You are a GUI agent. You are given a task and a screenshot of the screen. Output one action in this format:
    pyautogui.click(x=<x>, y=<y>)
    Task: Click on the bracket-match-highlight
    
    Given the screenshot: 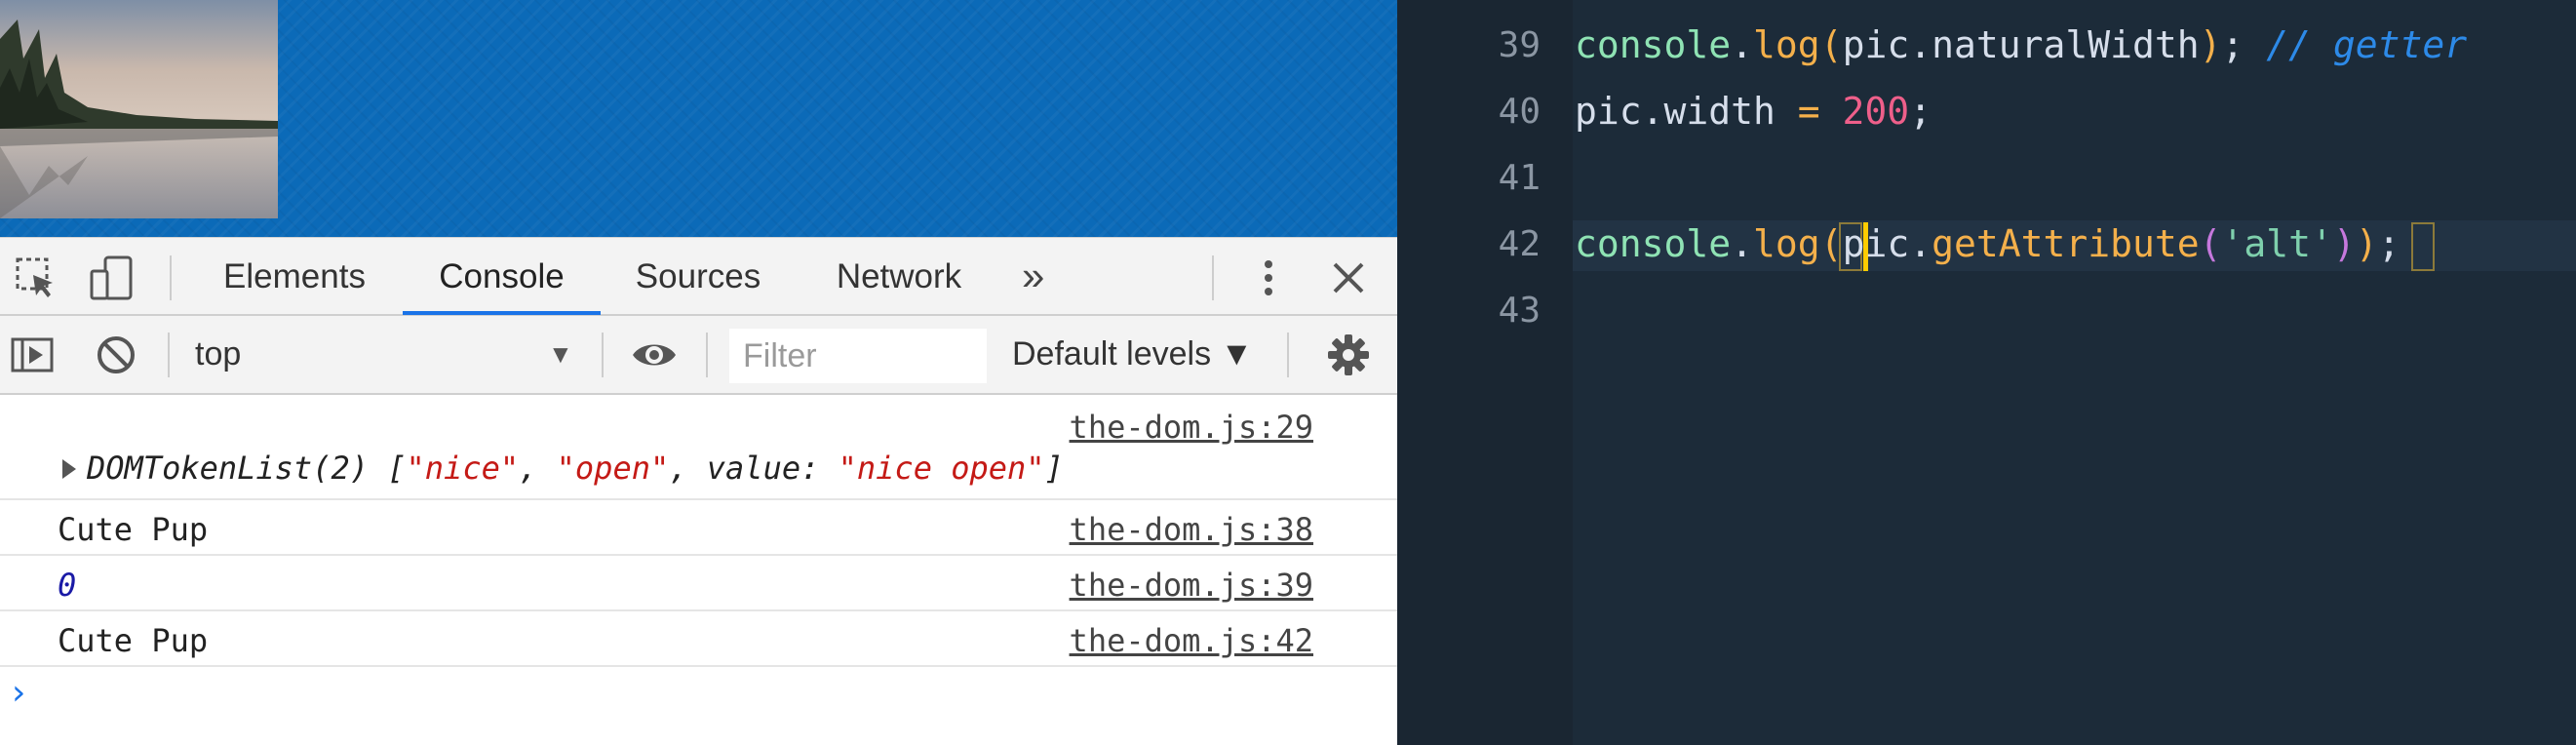 What is the action you would take?
    pyautogui.click(x=2423, y=246)
    